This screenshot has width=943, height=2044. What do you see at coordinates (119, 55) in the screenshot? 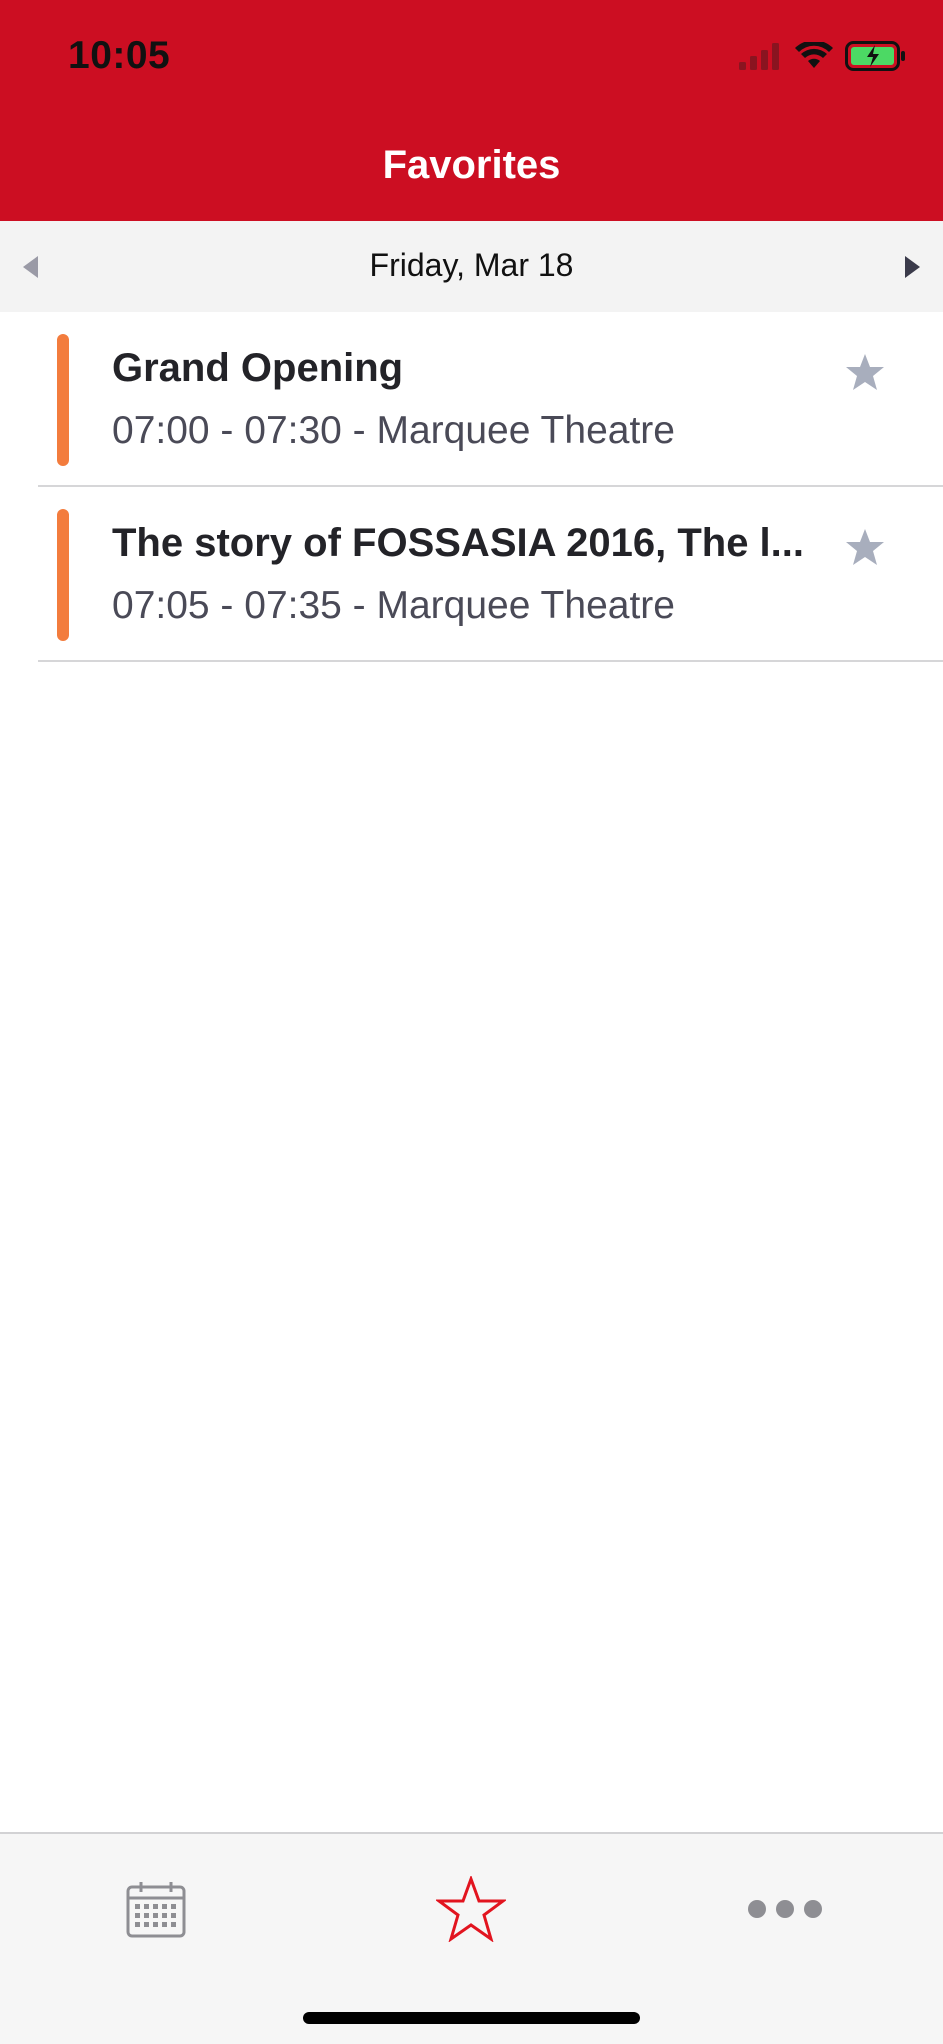
I see `status-time: 10:05` at bounding box center [119, 55].